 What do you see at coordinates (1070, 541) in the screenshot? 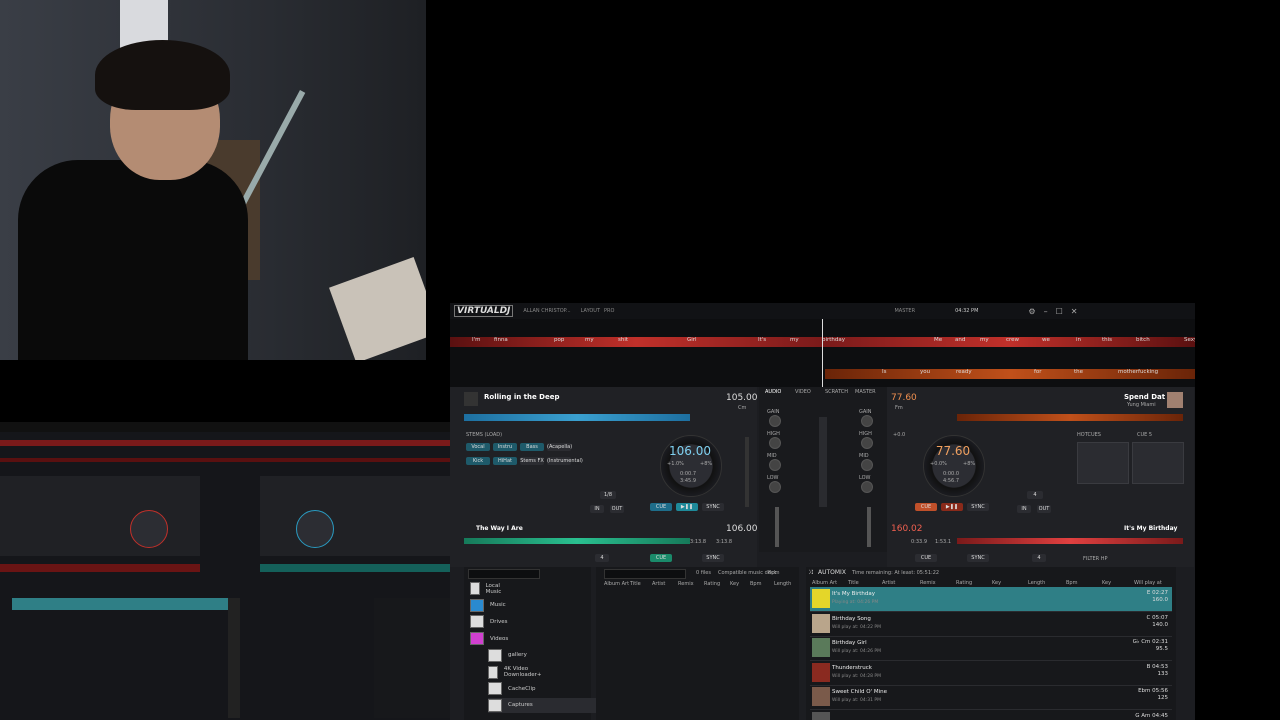
I see `deck-d-overview-wave` at bounding box center [1070, 541].